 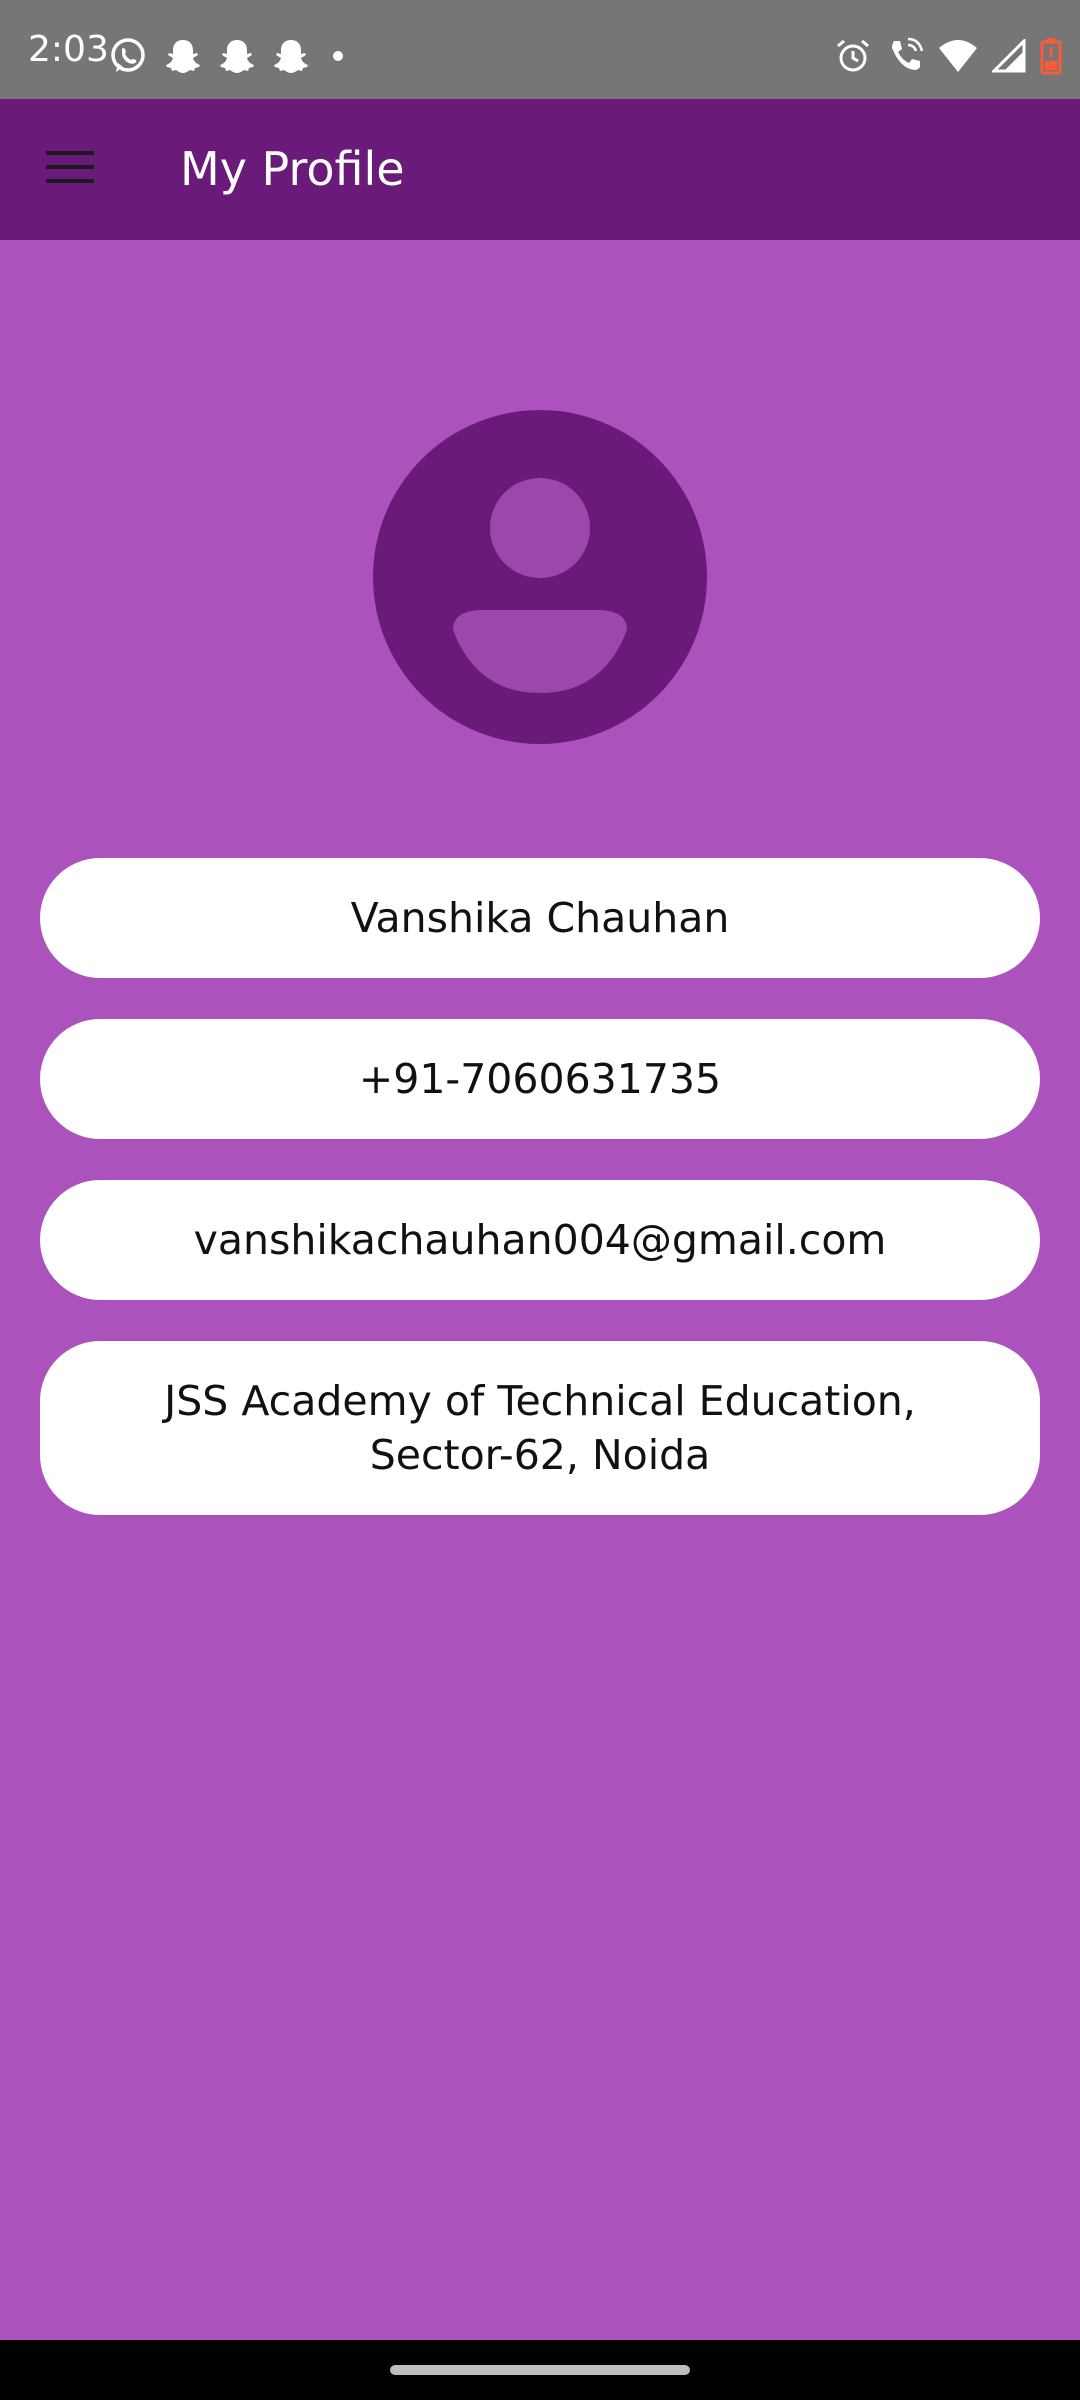 I want to click on dot-icon, so click(x=338, y=56).